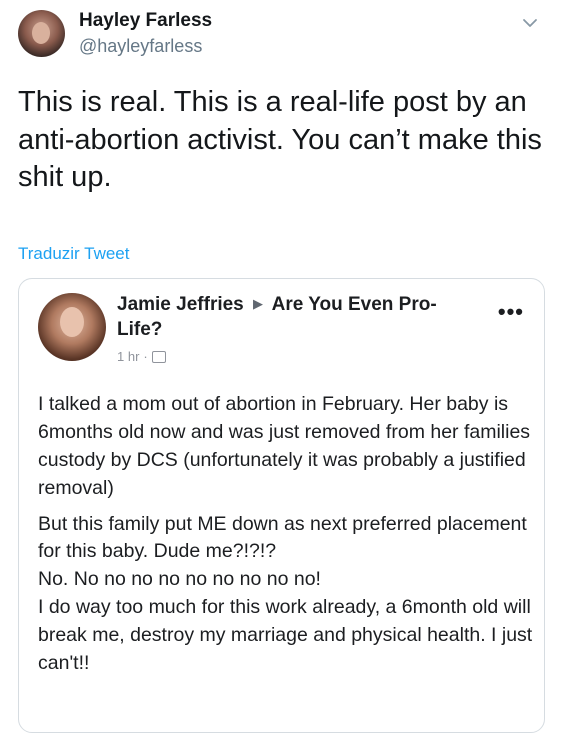 The height and width of the screenshot is (747, 563). Describe the element at coordinates (145, 33) in the screenshot. I see `author-names: Hayley Farless @hayleyfarless` at that location.